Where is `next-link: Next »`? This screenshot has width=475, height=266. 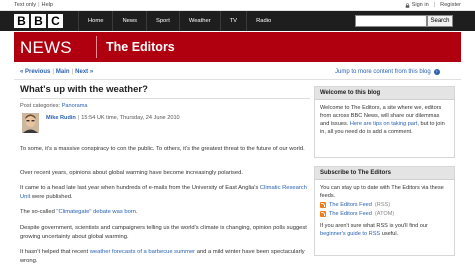 next-link: Next » is located at coordinates (84, 72).